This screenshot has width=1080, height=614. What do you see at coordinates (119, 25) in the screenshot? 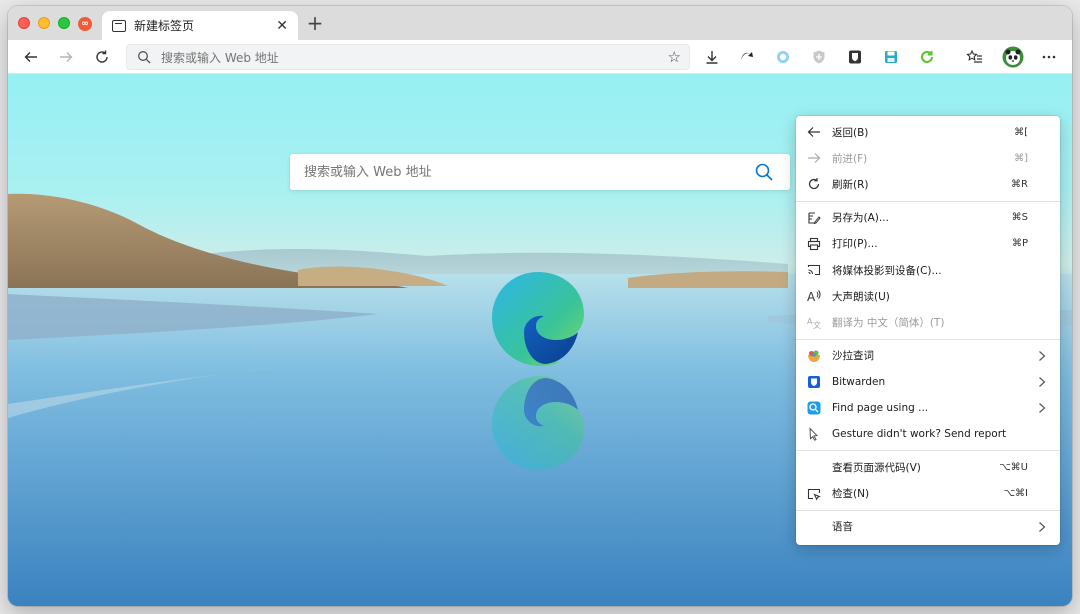
I see `new-tab-page-icon` at bounding box center [119, 25].